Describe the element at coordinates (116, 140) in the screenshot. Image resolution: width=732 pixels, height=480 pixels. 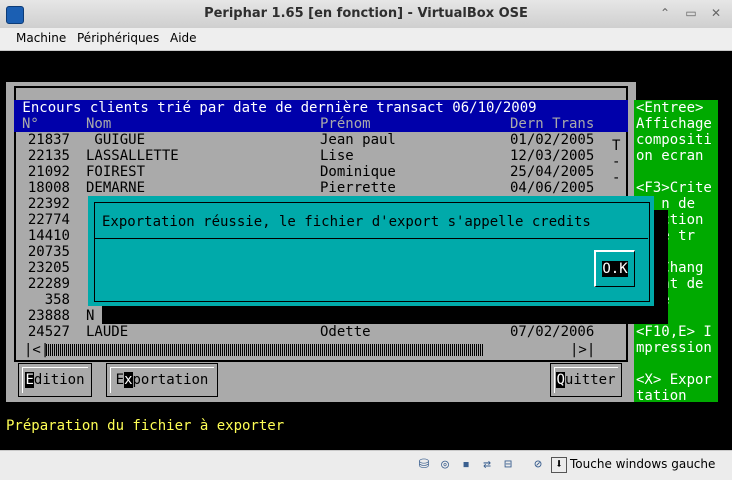
I see `cell-nom: GUIGUE` at that location.